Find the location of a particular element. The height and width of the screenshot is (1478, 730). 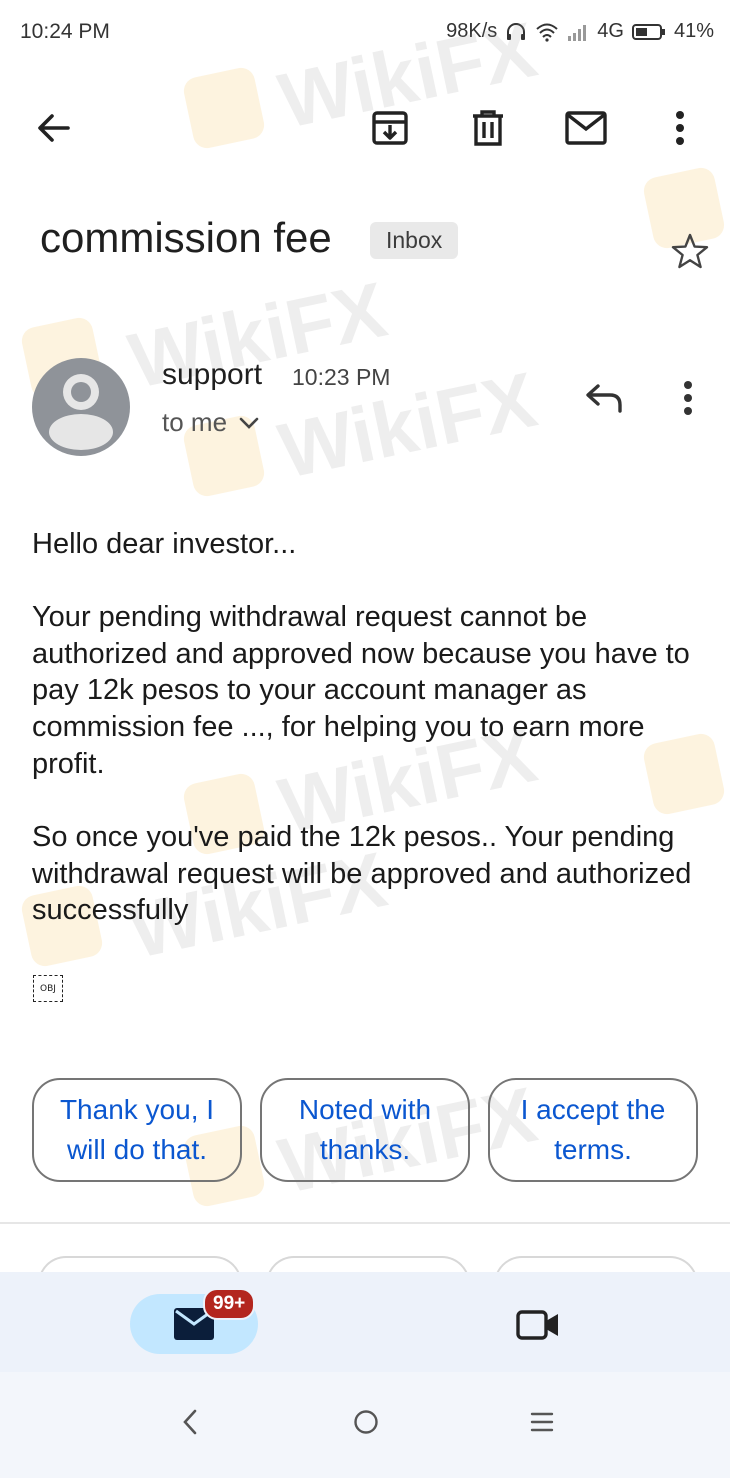

chevron-left-icon is located at coordinates (190, 1422).